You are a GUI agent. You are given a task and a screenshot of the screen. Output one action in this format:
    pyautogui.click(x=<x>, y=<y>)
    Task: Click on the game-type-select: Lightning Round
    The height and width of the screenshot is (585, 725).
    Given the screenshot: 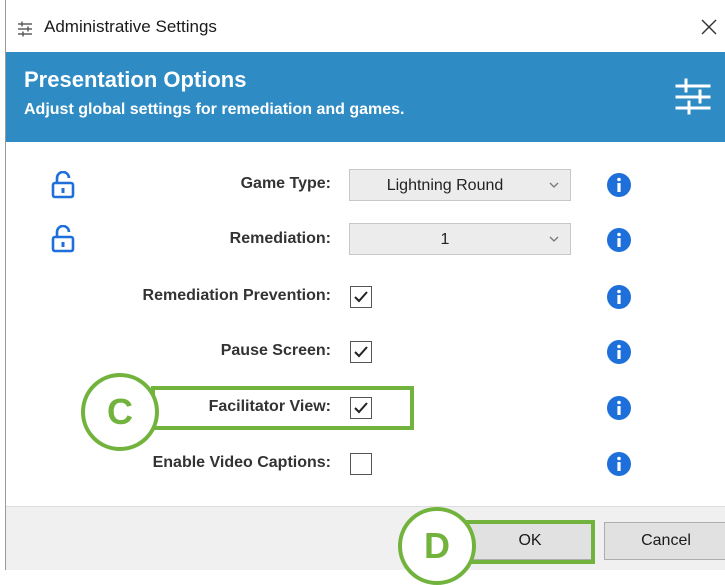 What is the action you would take?
    pyautogui.click(x=460, y=185)
    